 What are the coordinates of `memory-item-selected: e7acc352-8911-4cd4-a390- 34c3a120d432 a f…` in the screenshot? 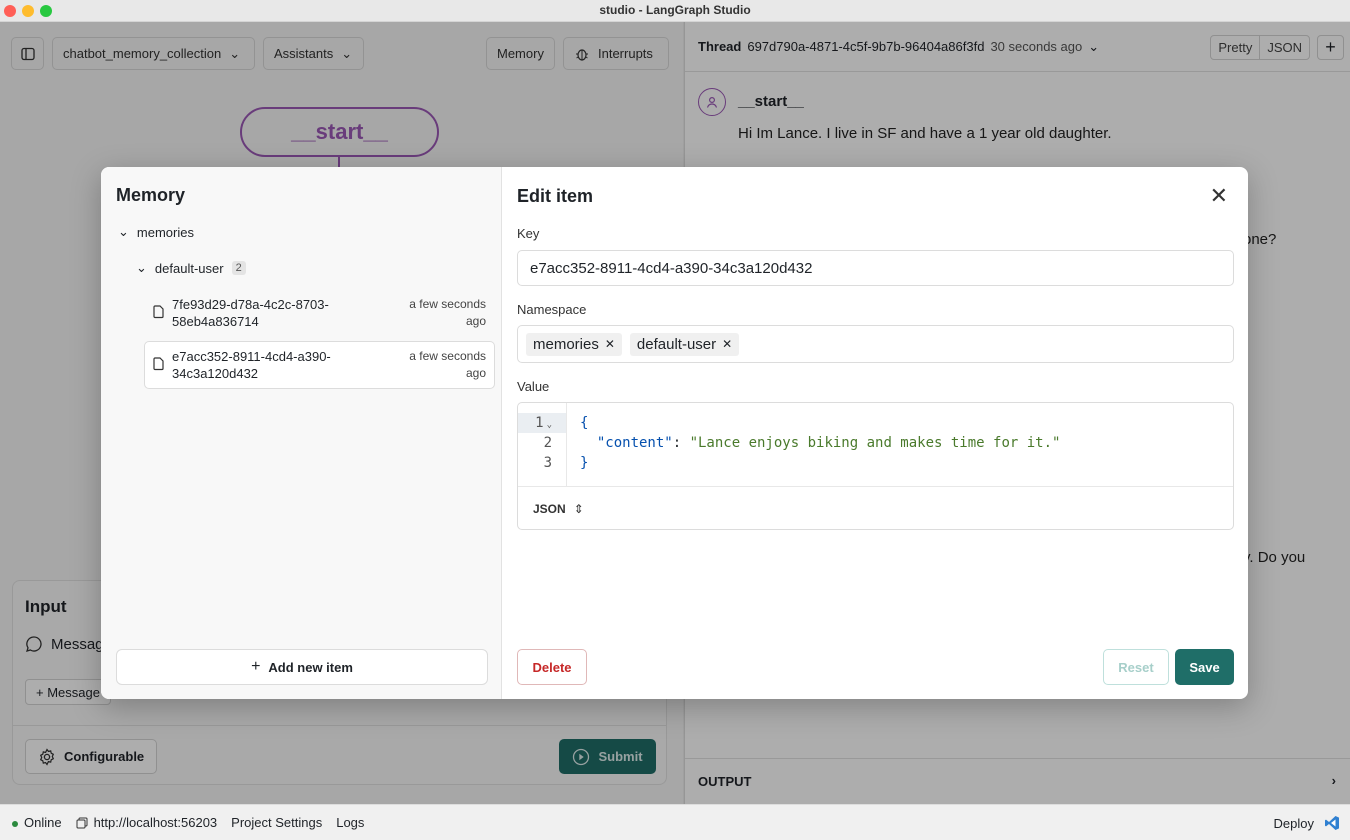 It's located at (319, 365).